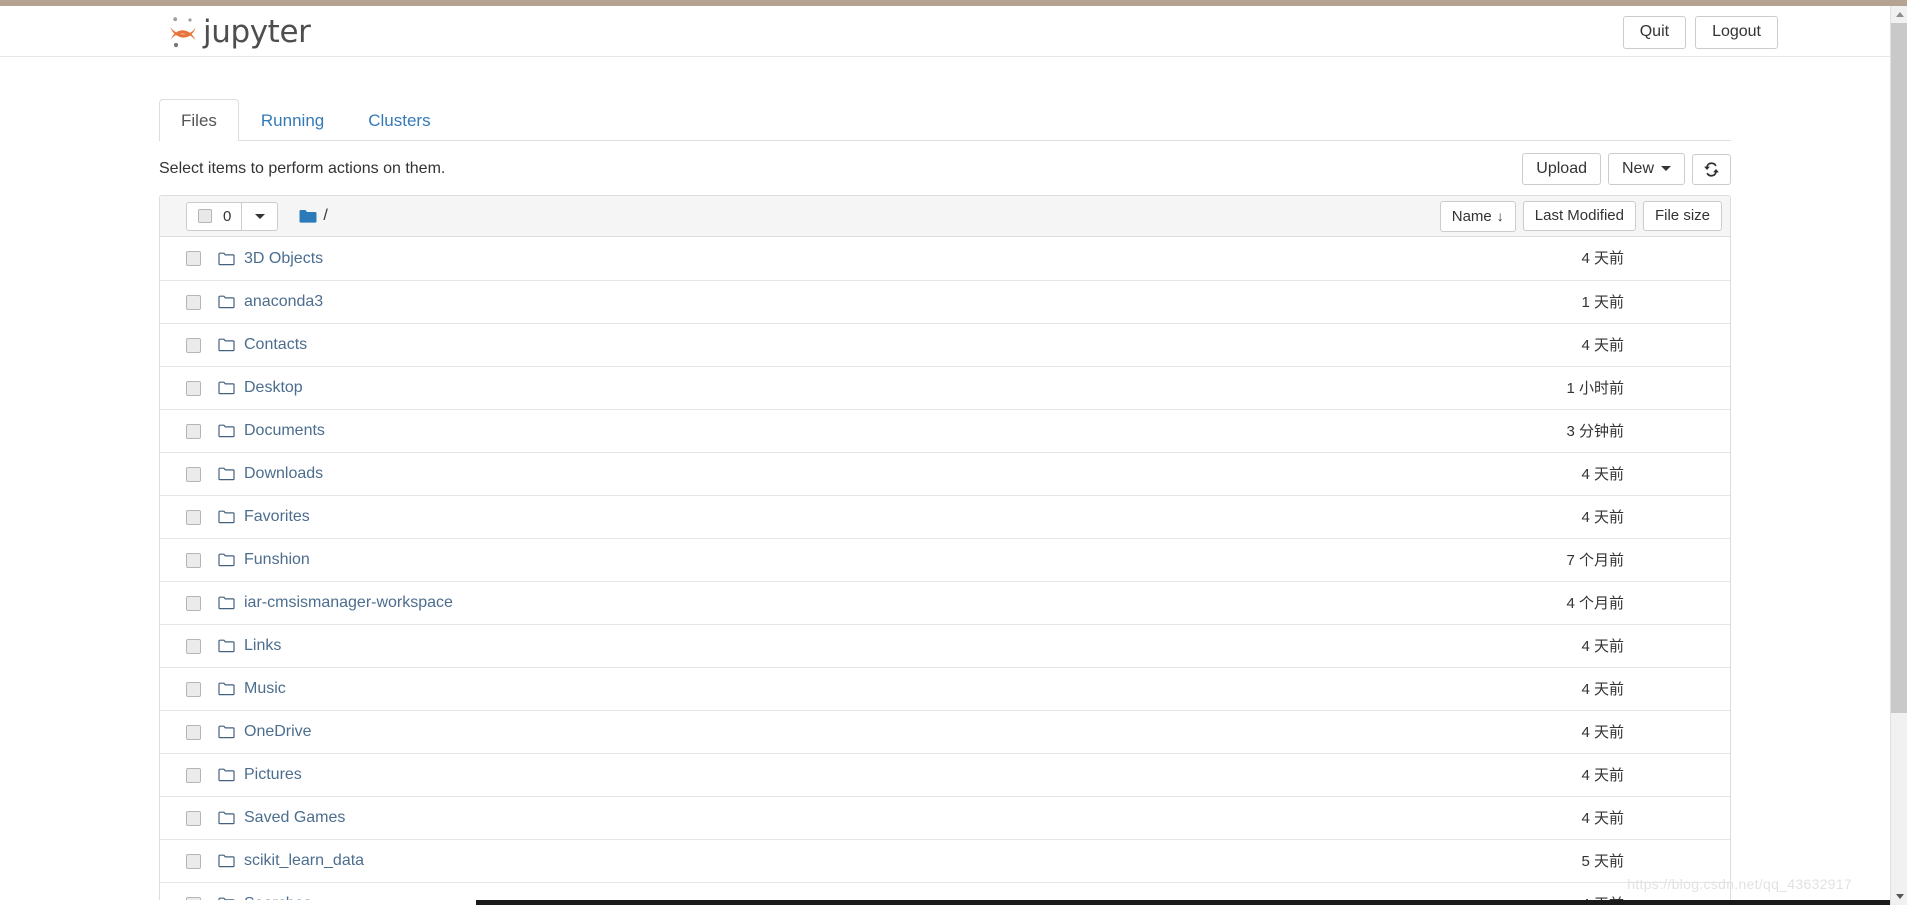  Describe the element at coordinates (1561, 169) in the screenshot. I see `upload-button: Upload` at that location.